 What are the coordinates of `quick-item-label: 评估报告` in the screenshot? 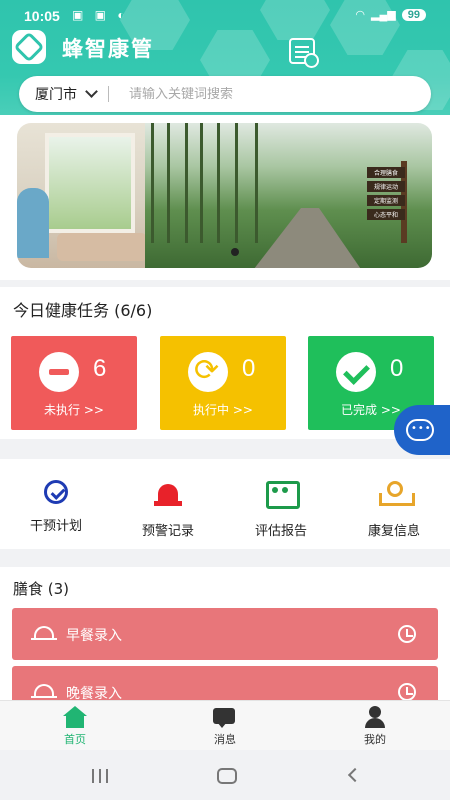 It's located at (280, 531).